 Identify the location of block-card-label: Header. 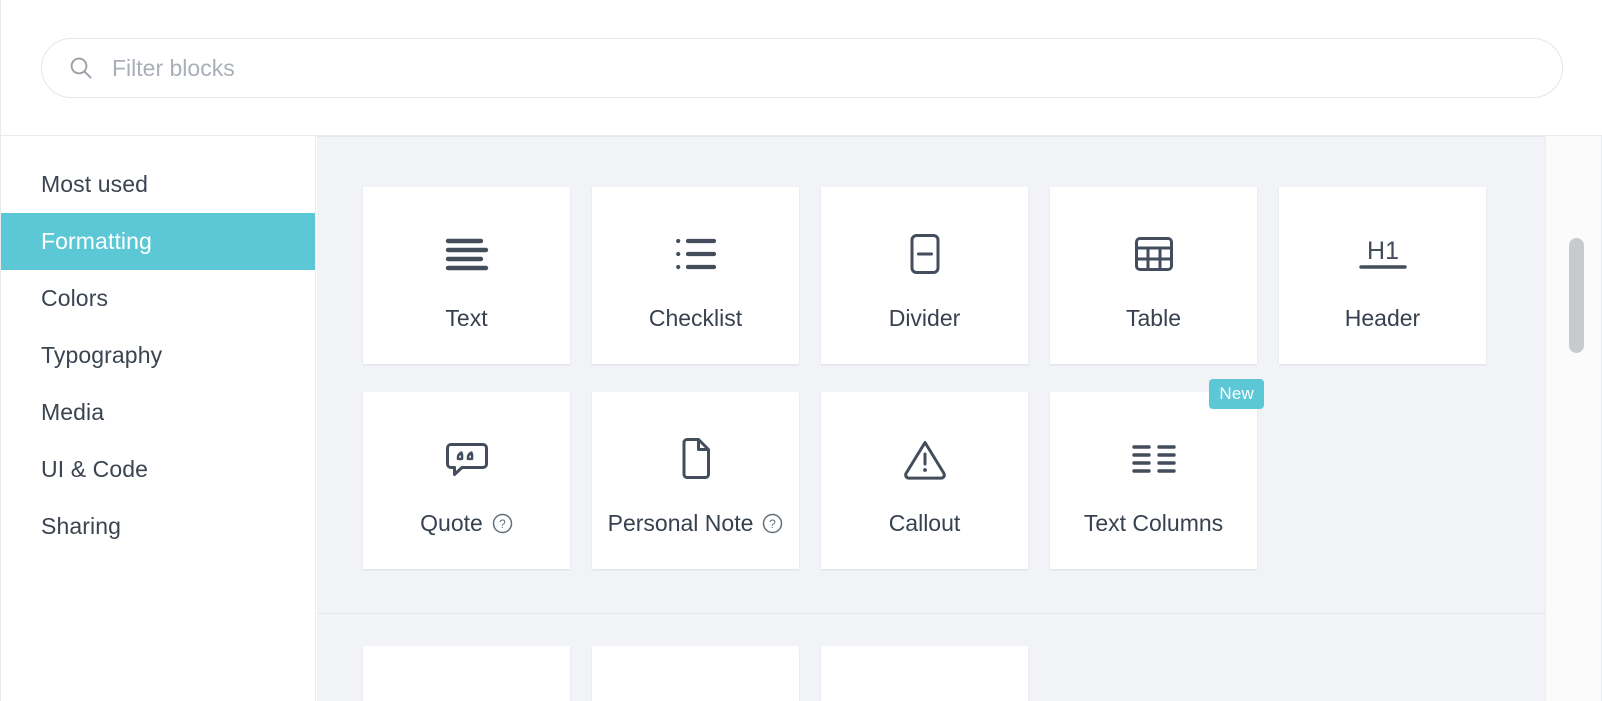
(1382, 318).